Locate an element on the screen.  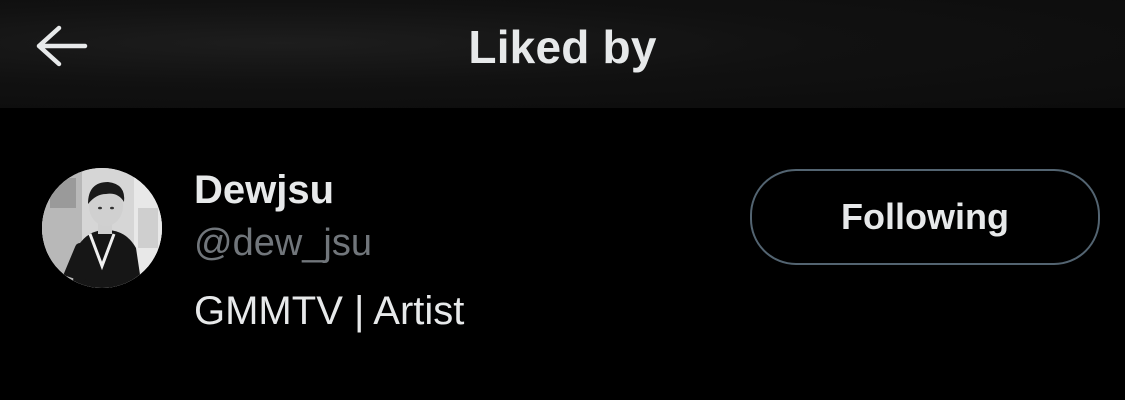
user-handle: @dew_jsu is located at coordinates (283, 243).